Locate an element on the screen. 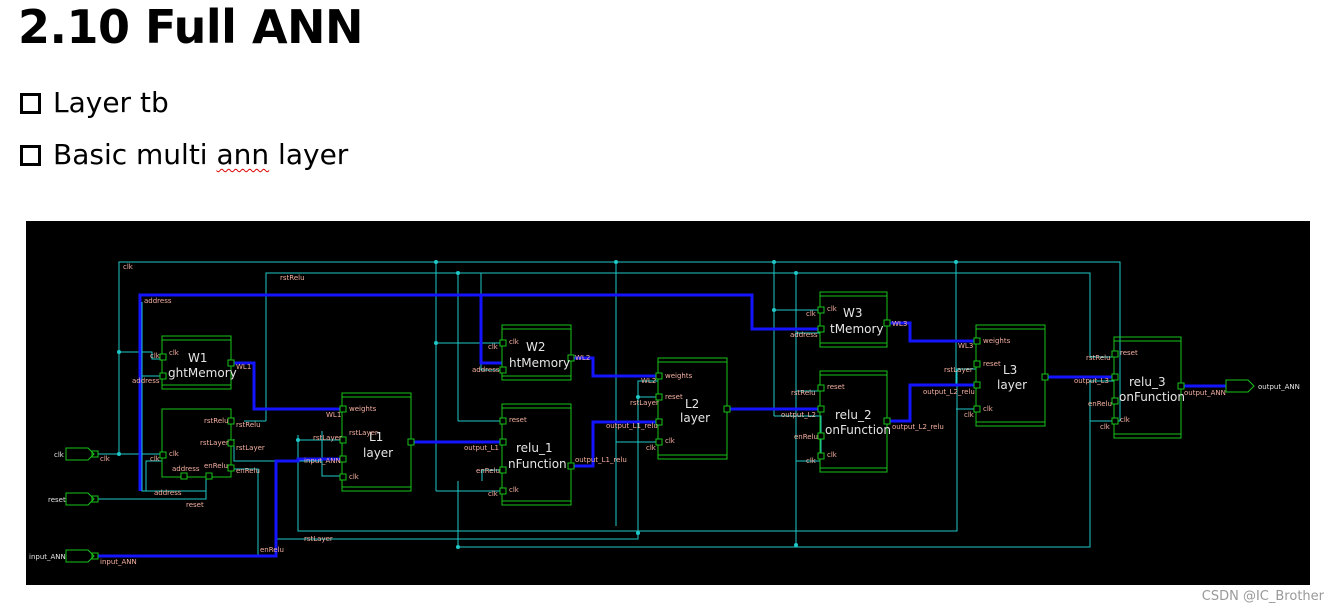 Image resolution: width=1340 pixels, height=614 pixels. reset-input-pad is located at coordinates (80, 499).